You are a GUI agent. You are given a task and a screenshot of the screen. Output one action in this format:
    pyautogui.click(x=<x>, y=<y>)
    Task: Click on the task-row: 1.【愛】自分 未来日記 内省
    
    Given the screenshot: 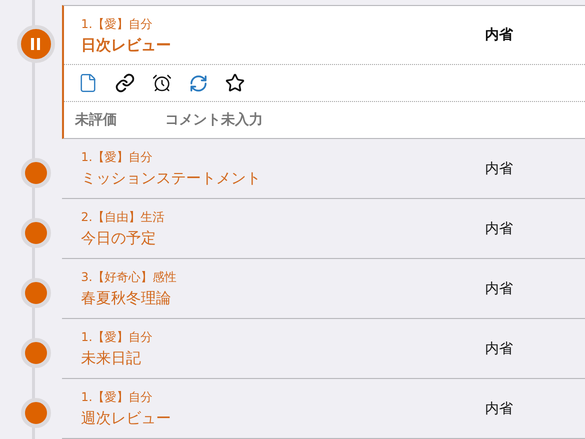 What is the action you would take?
    pyautogui.click(x=323, y=349)
    